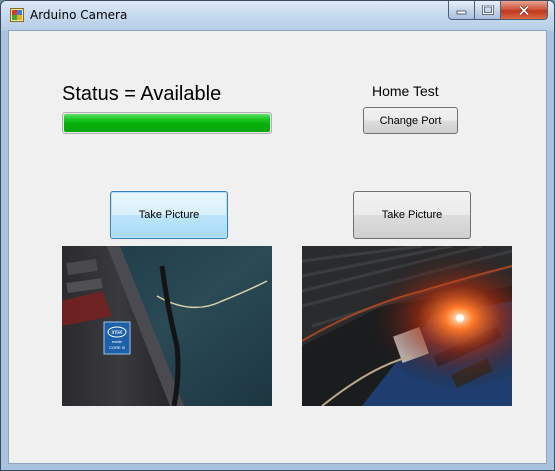 The image size is (555, 471). I want to click on window-title: Arduino Camera, so click(79, 15).